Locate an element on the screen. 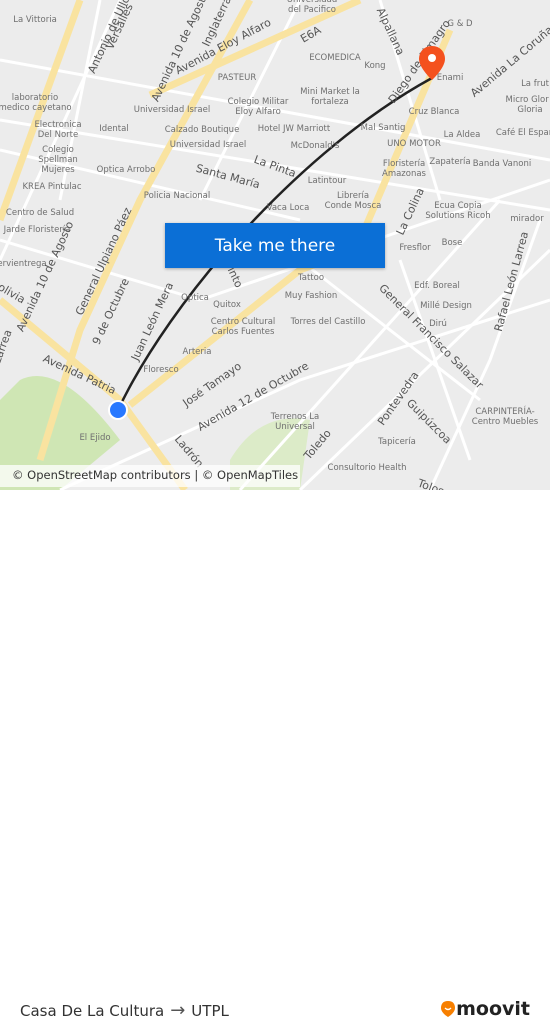  take-me-there-button: Take me there is located at coordinates (275, 245).